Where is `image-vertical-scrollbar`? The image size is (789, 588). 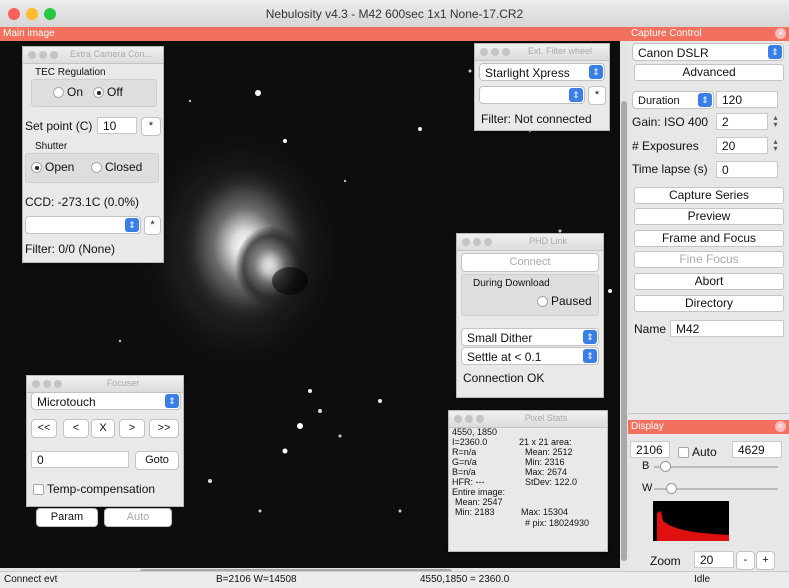
image-vertical-scrollbar is located at coordinates (624, 306).